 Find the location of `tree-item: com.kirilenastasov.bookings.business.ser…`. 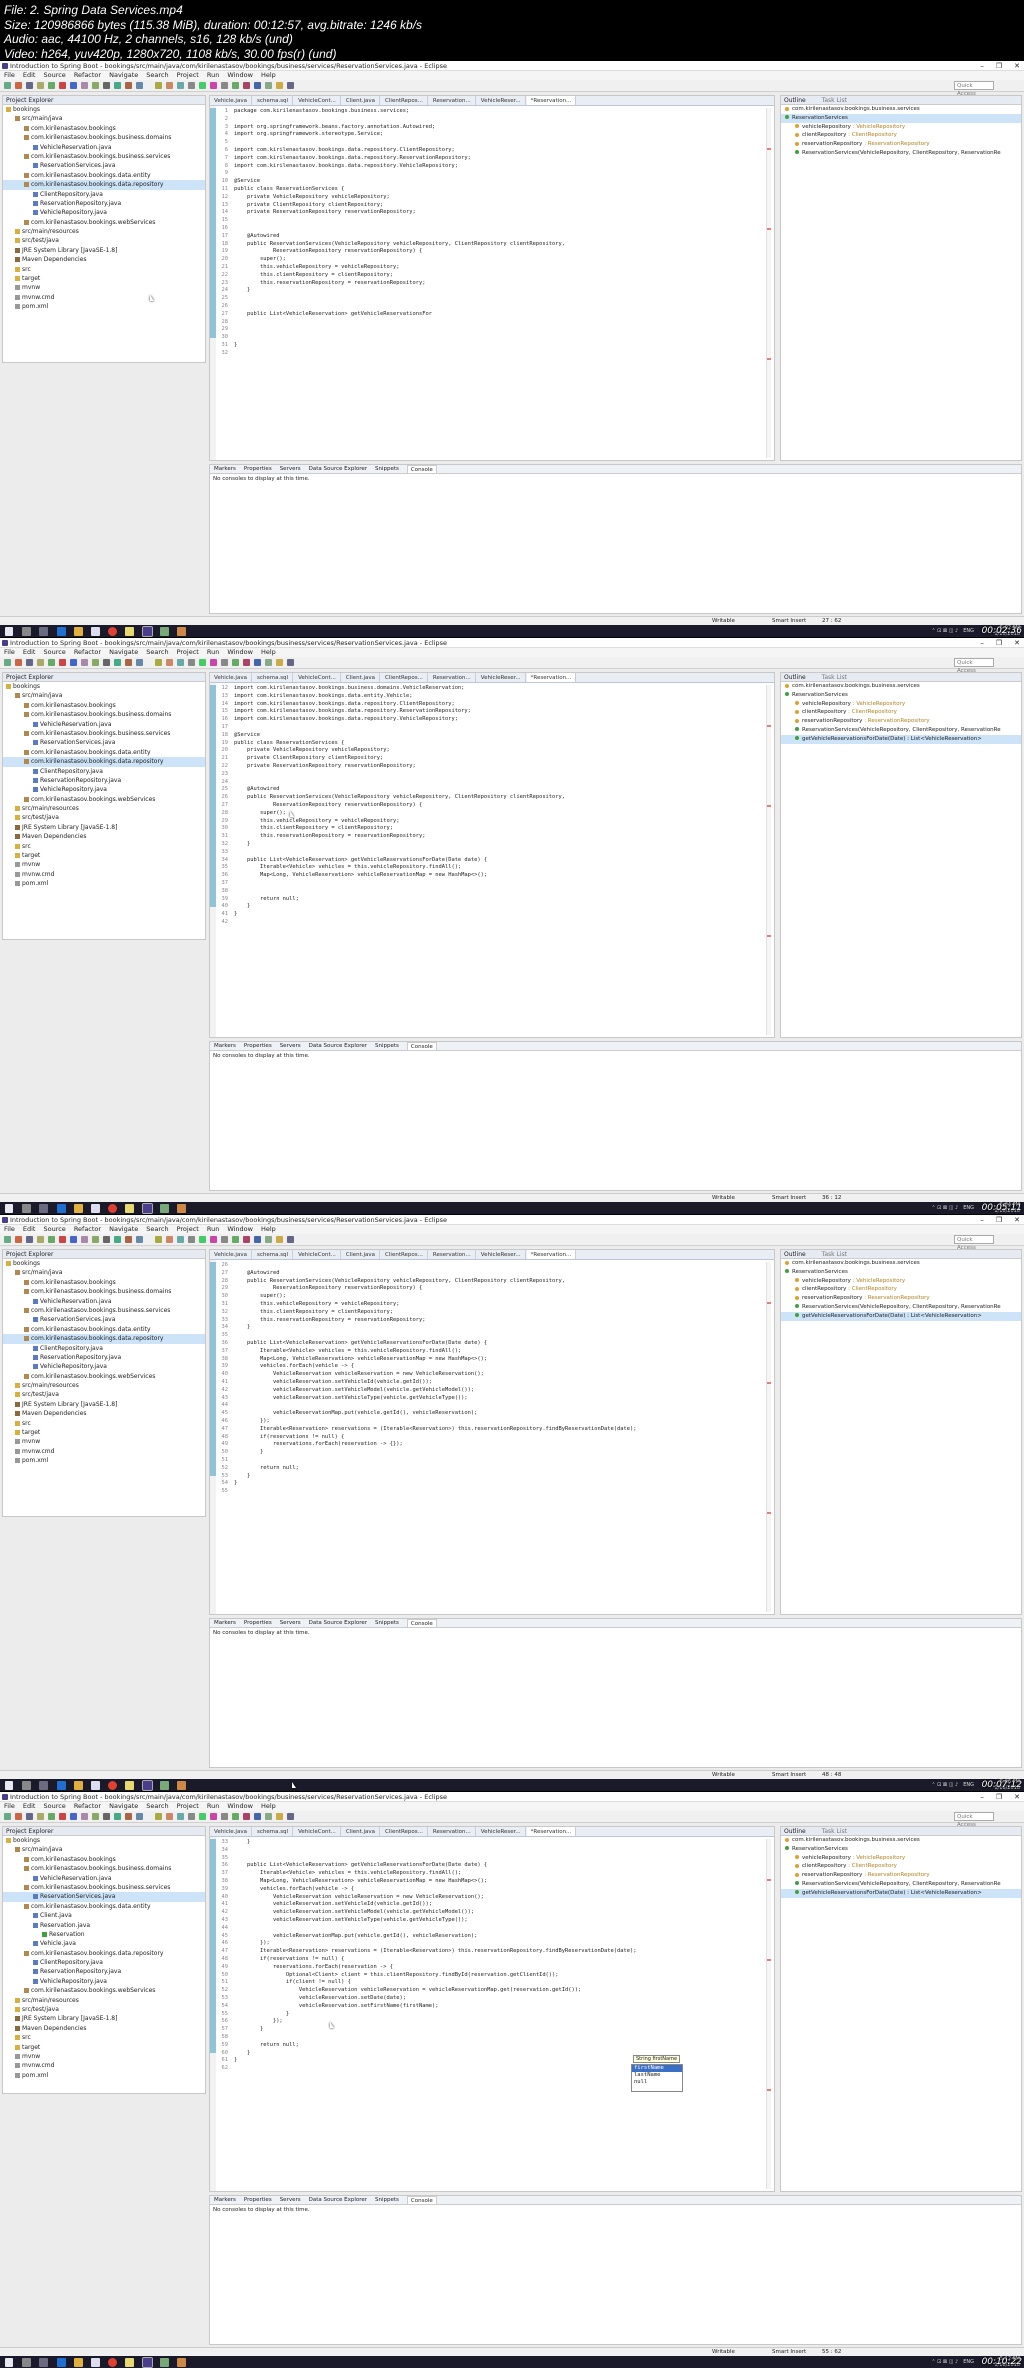

tree-item: com.kirilenastasov.bookings.business.ser… is located at coordinates (104, 1887).